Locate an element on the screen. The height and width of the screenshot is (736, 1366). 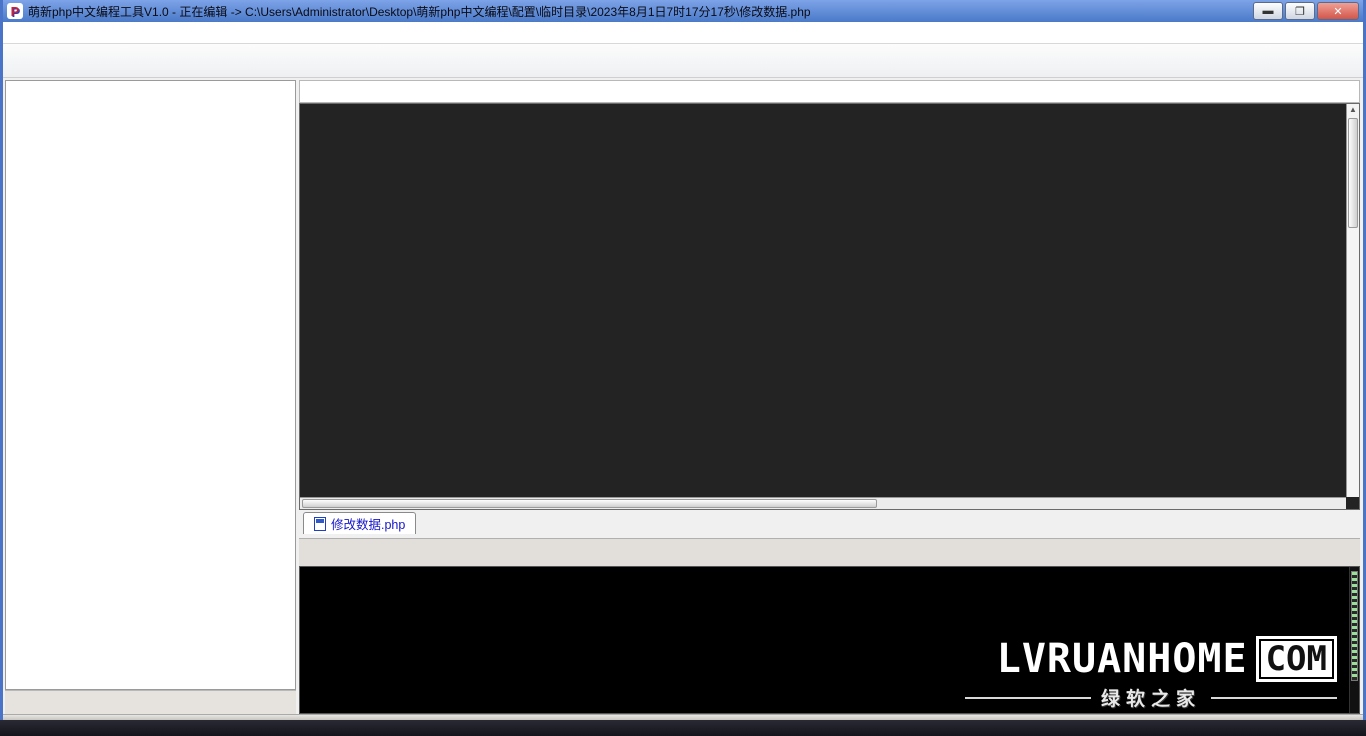
file-tab-bar: 修改数据.php is located at coordinates (829, 522).